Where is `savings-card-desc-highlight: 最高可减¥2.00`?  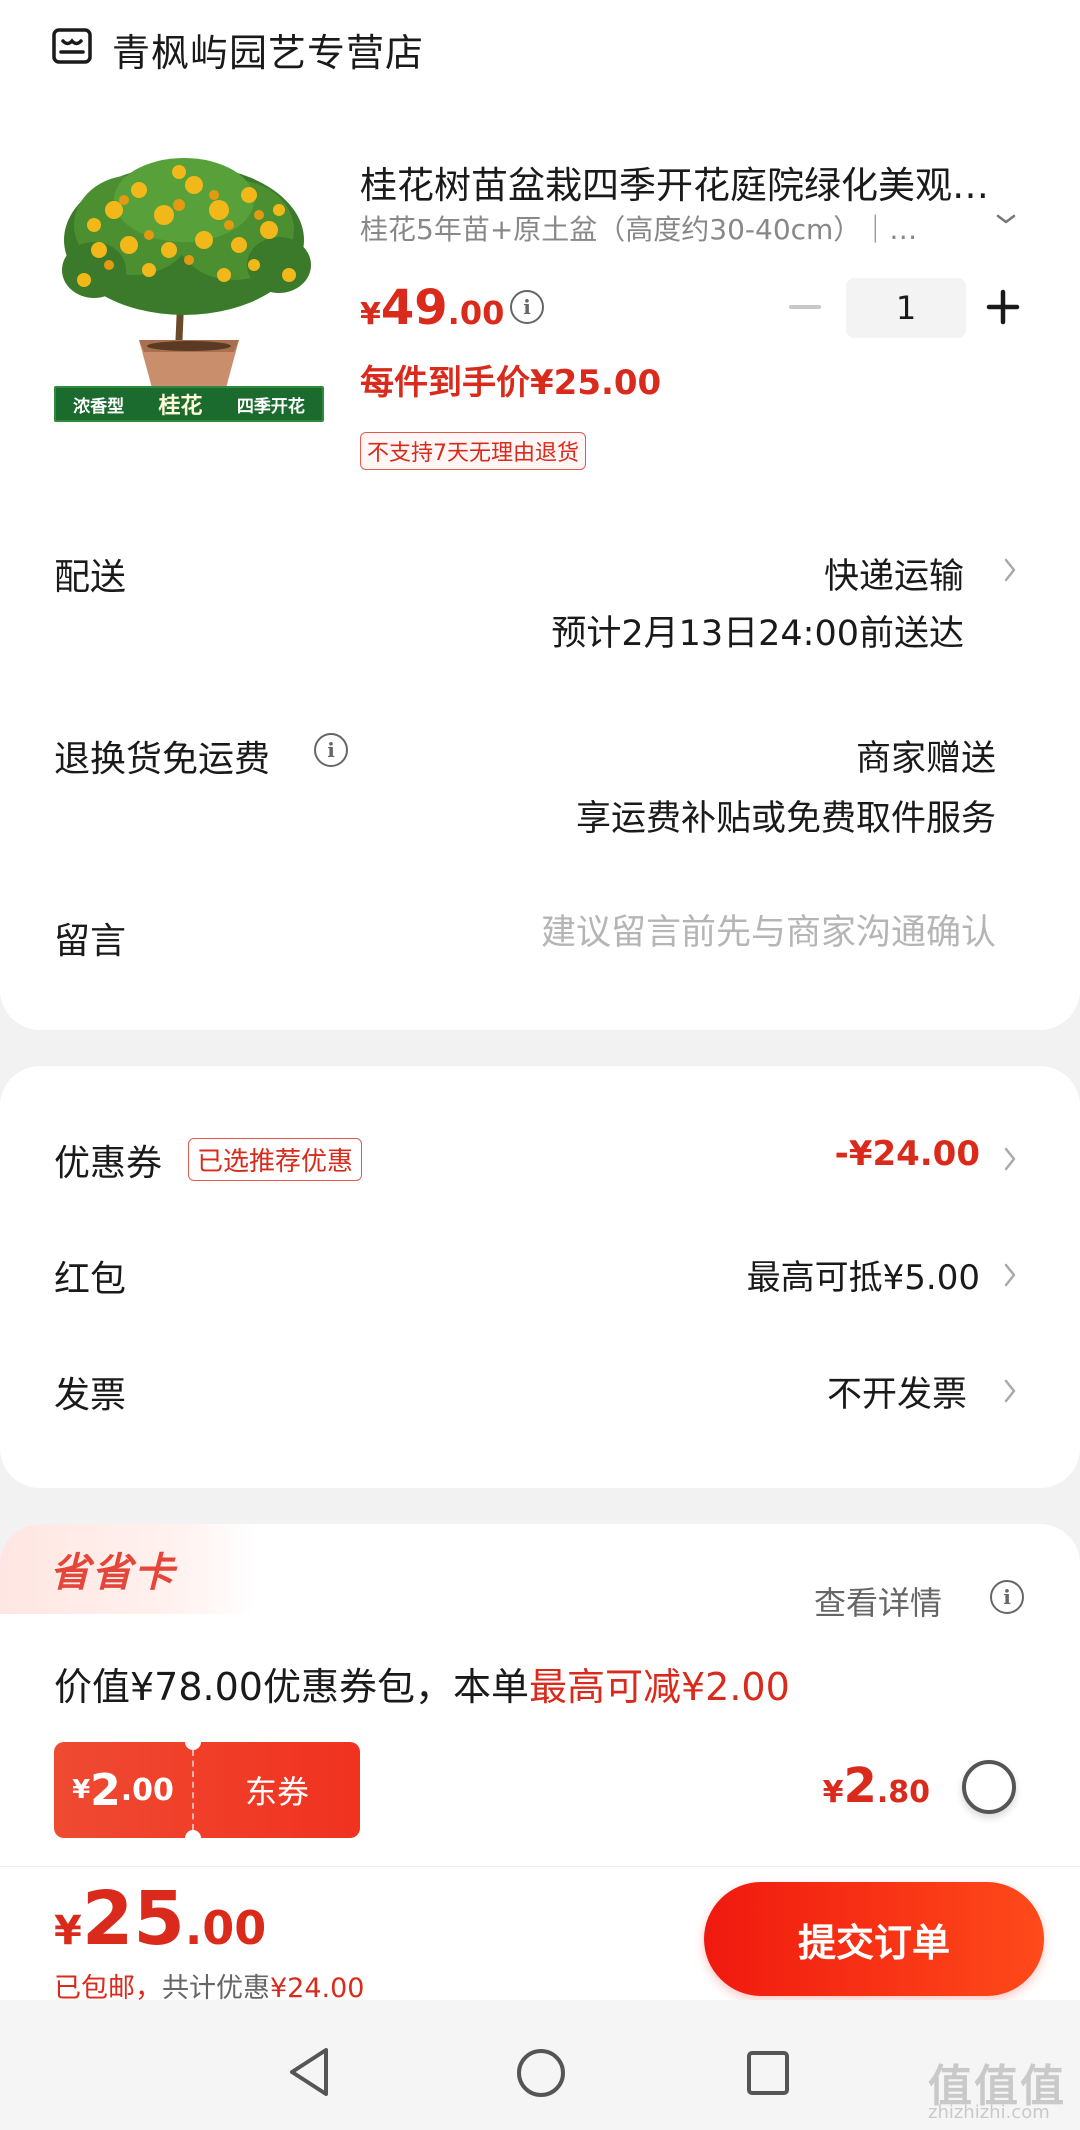 savings-card-desc-highlight: 最高可减¥2.00 is located at coordinates (659, 1687).